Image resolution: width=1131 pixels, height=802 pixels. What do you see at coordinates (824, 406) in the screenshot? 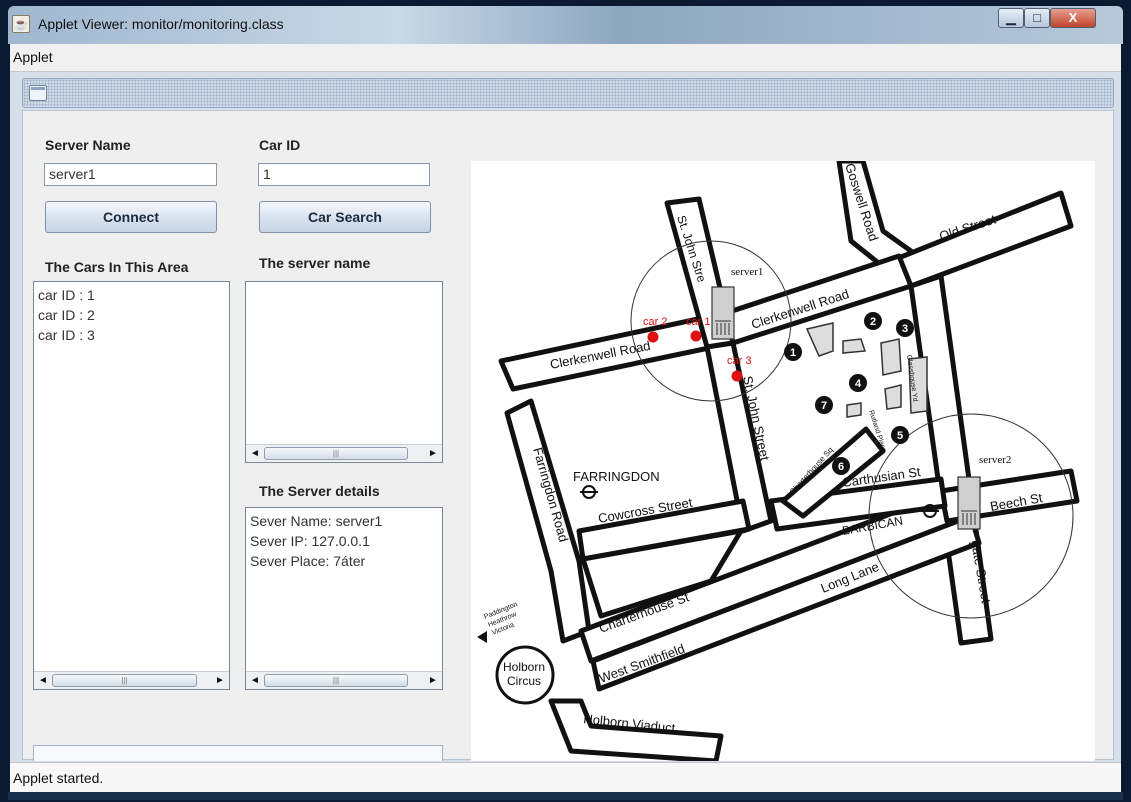
I see `marker-7-label: 7` at bounding box center [824, 406].